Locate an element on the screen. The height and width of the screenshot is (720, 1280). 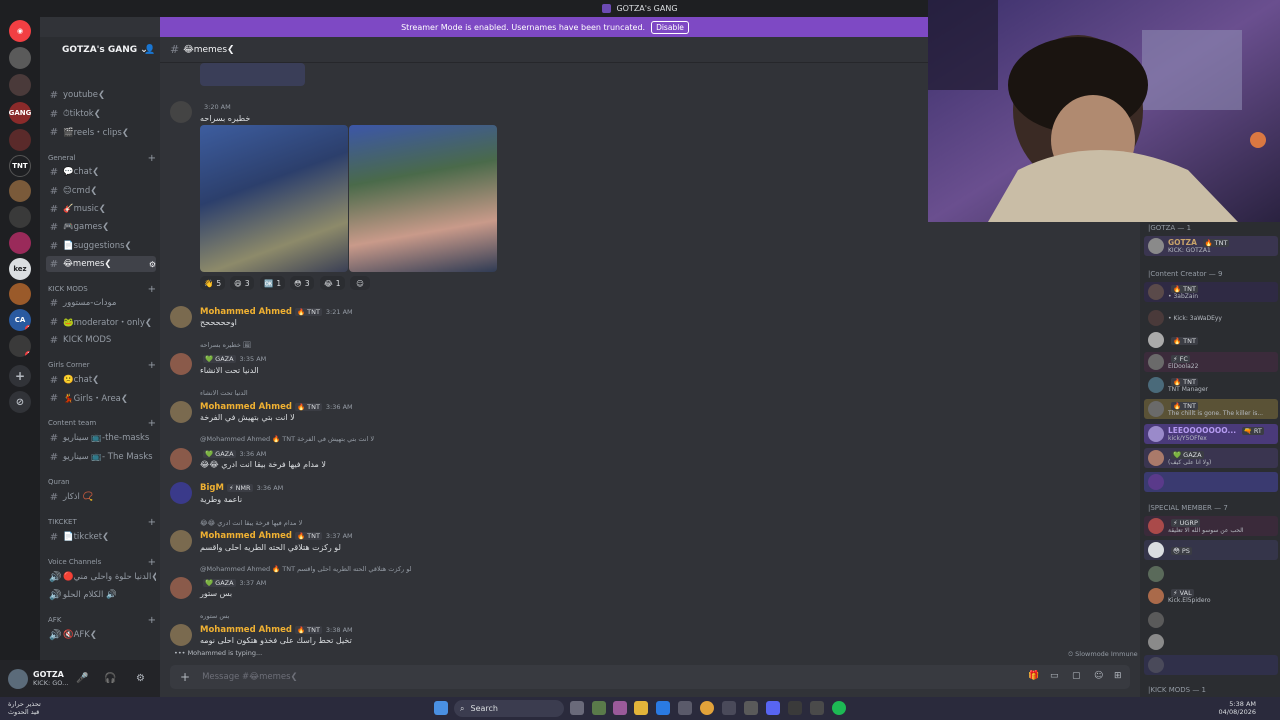
discover-icon: ⊘ is located at coordinates (20, 402).